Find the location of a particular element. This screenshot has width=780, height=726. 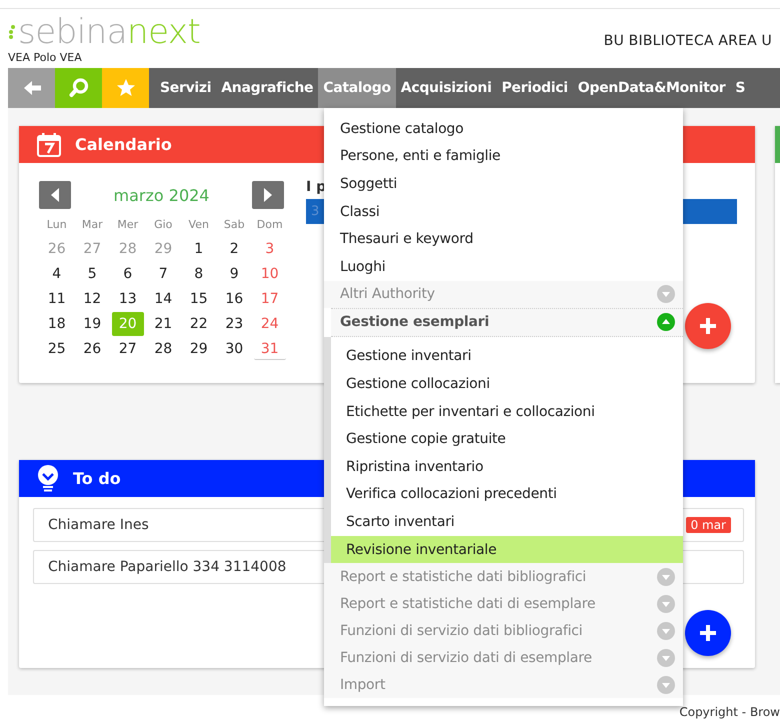

weekday-label: Mer is located at coordinates (128, 225).